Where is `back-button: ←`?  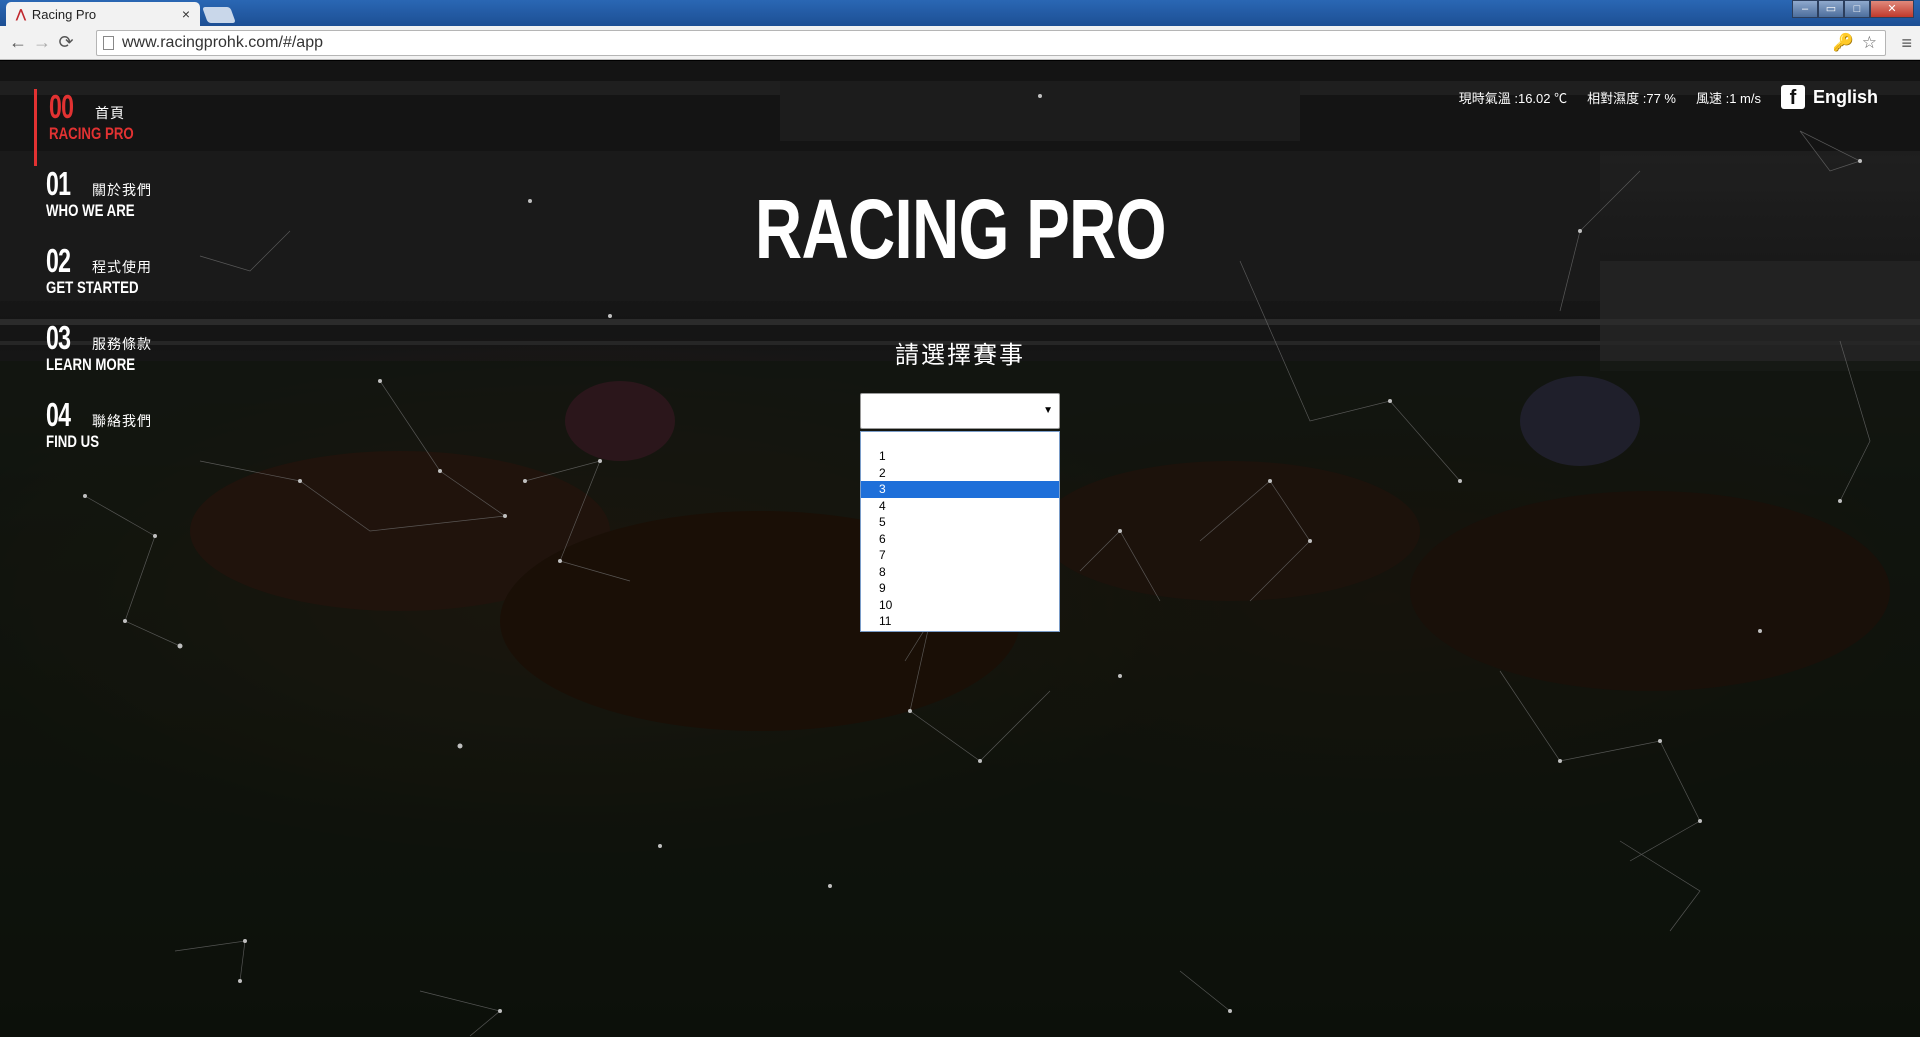 back-button: ← is located at coordinates (18, 42).